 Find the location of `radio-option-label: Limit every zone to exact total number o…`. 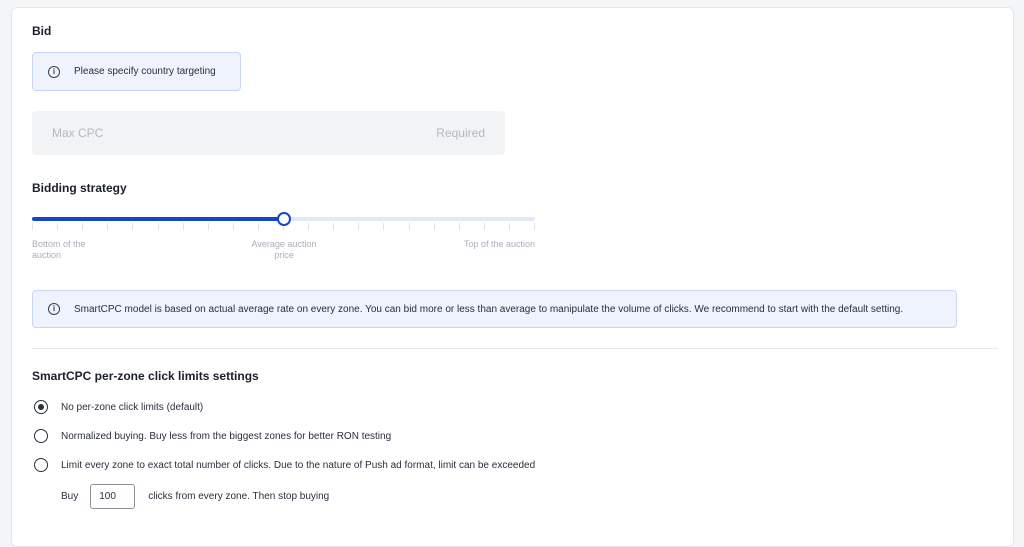

radio-option-label: Limit every zone to exact total number o… is located at coordinates (298, 465).